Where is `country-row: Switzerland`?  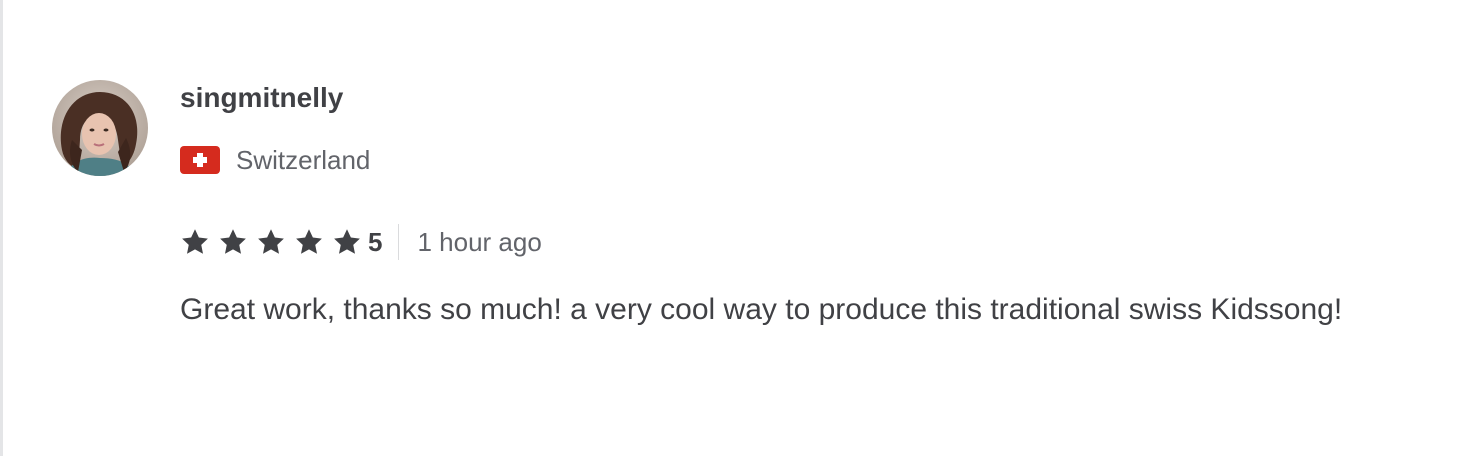 country-row: Switzerland is located at coordinates (275, 160).